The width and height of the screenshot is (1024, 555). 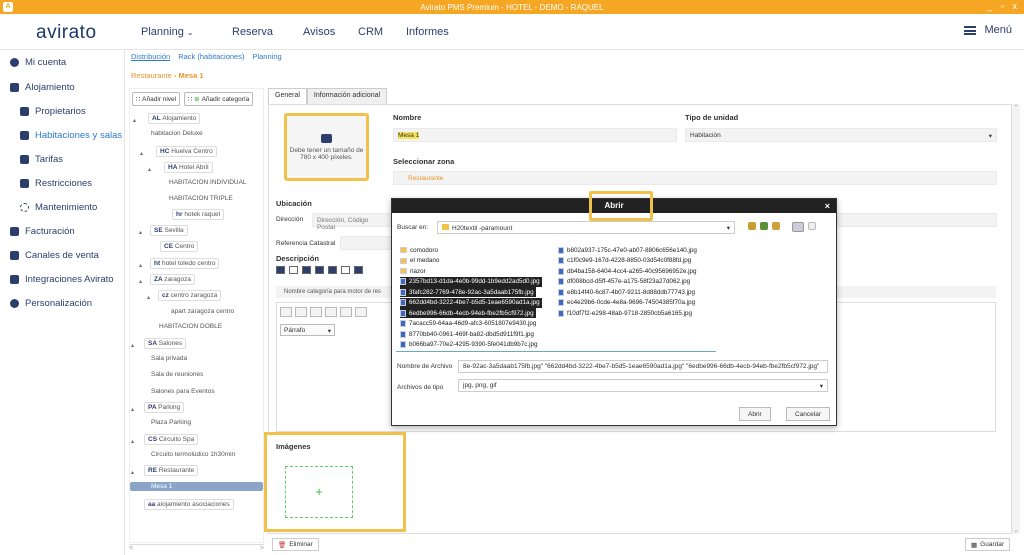 I want to click on file-item: b802a937-175c-47e0-ab07-8806c656e140.jpg, so click(x=627, y=250).